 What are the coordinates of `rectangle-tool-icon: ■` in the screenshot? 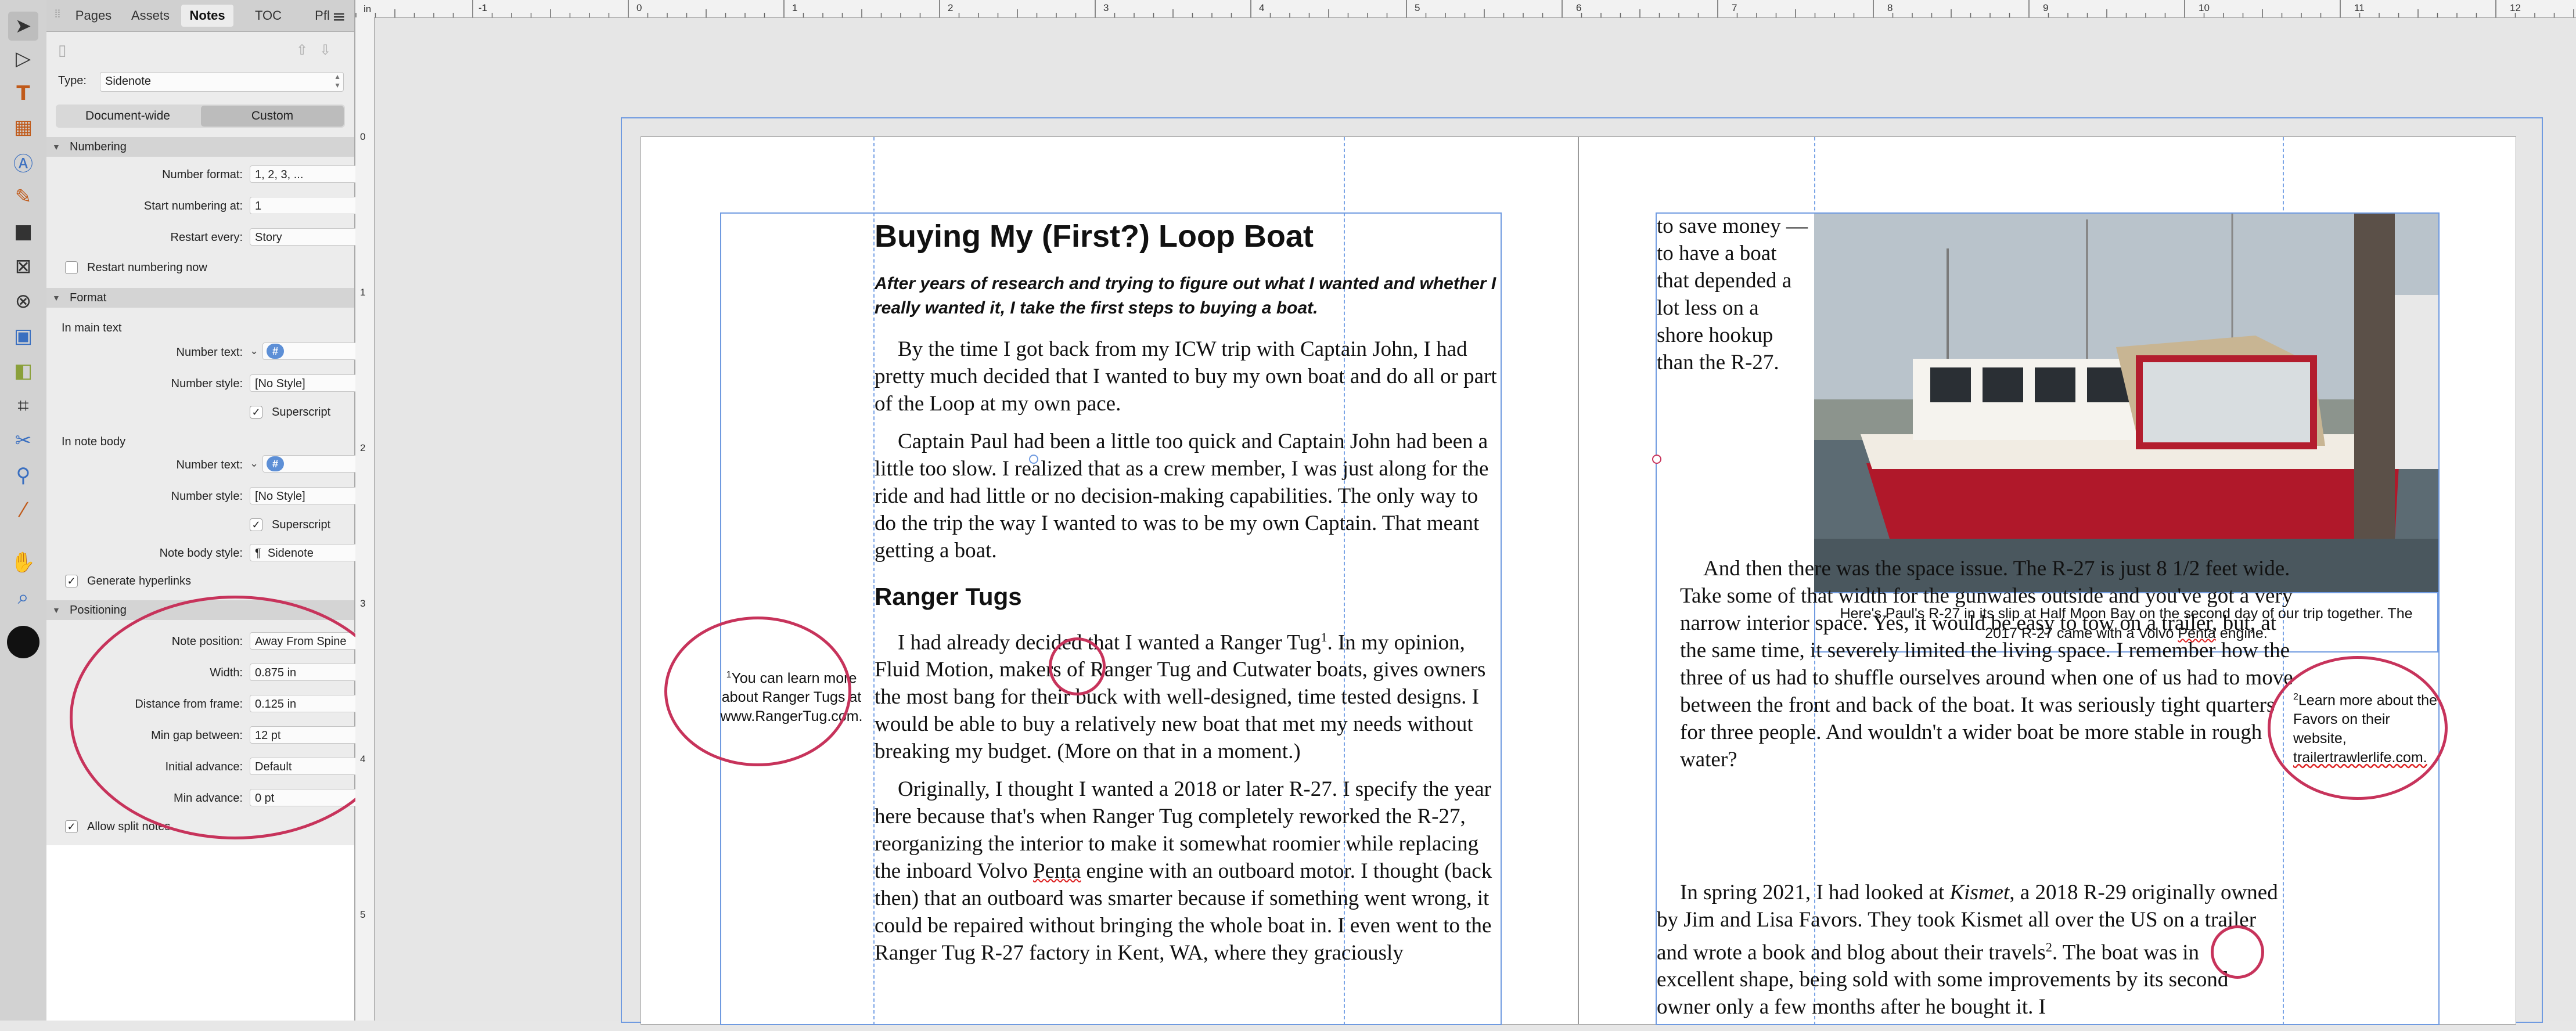 It's located at (23, 231).